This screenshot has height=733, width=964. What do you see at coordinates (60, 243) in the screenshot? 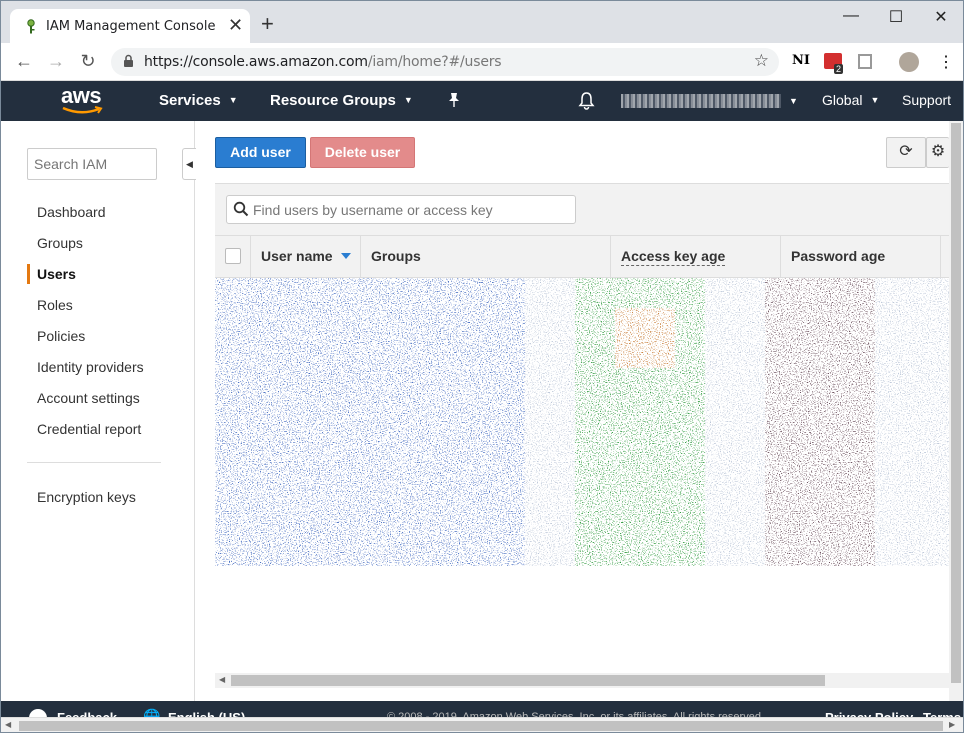
I see `sidebar-item-groups: Groups` at bounding box center [60, 243].